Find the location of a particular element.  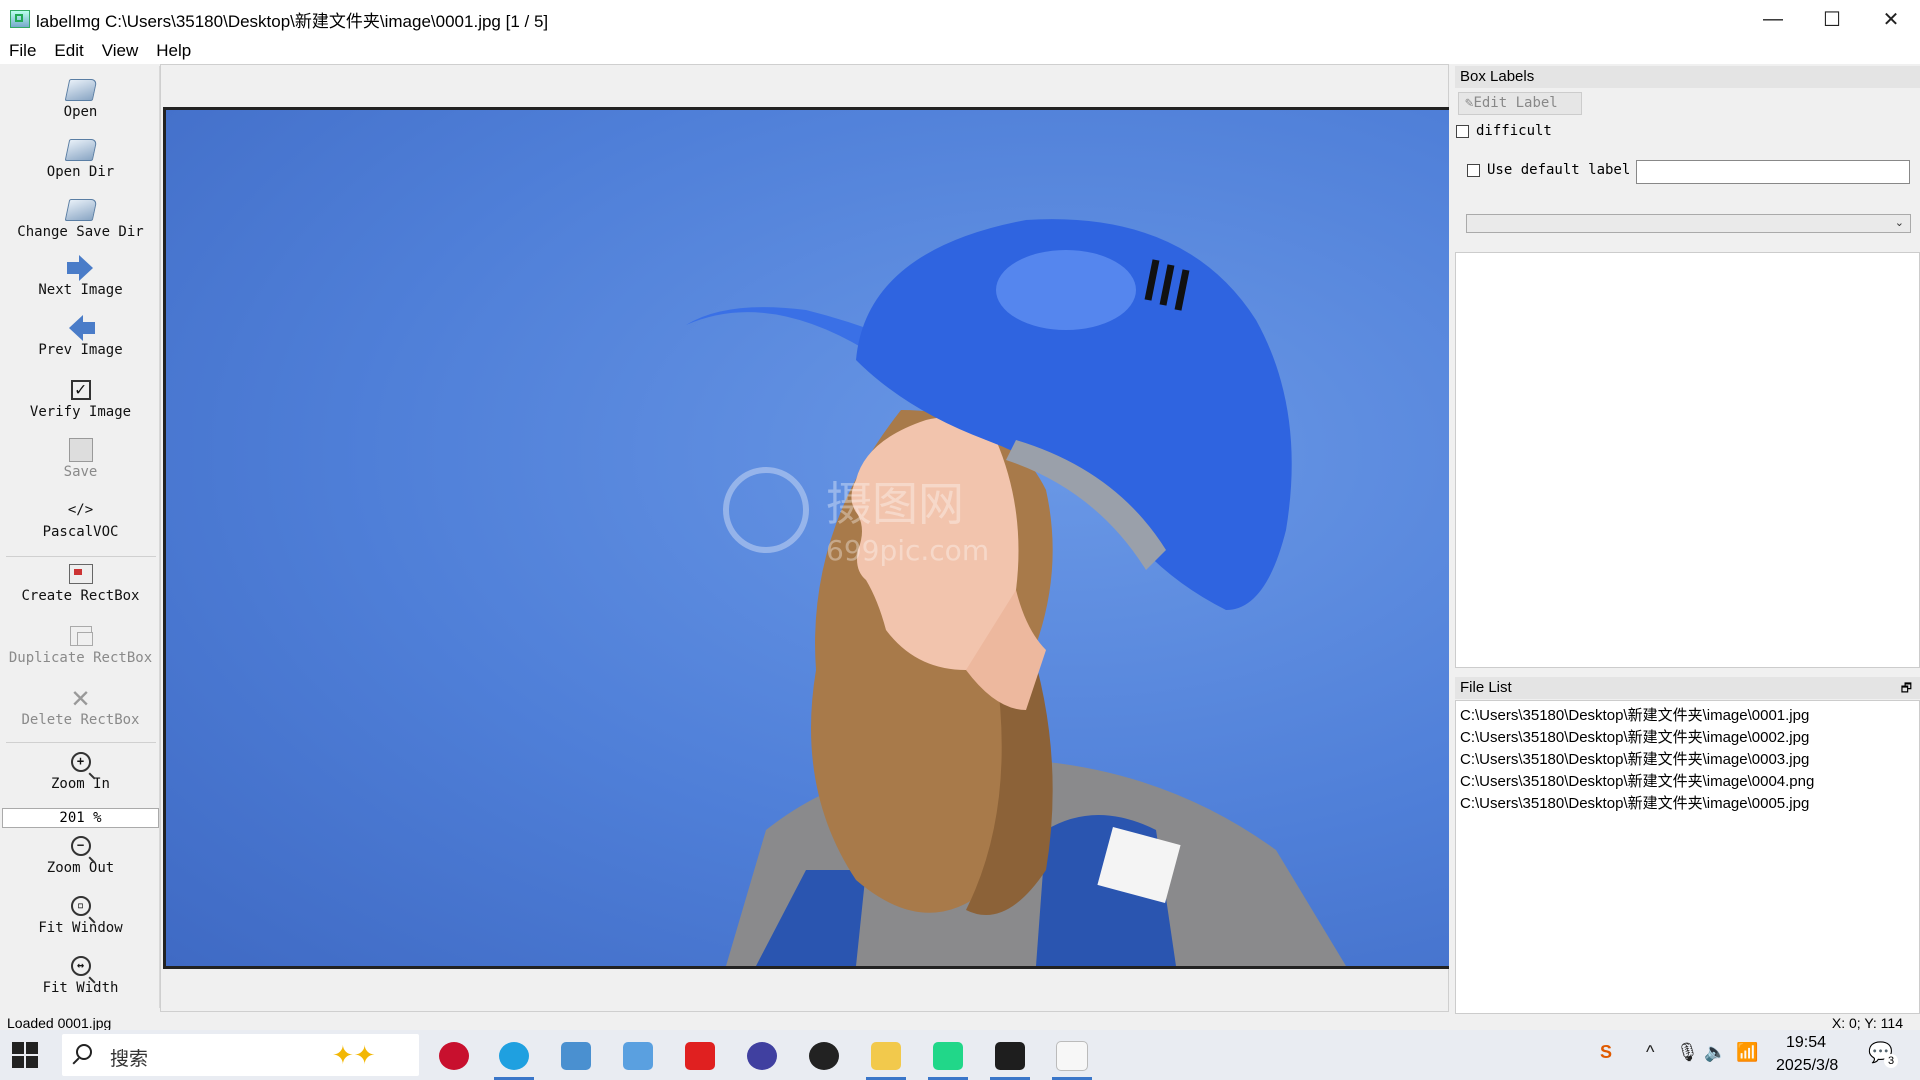

duplicate-icon is located at coordinates (81, 636).